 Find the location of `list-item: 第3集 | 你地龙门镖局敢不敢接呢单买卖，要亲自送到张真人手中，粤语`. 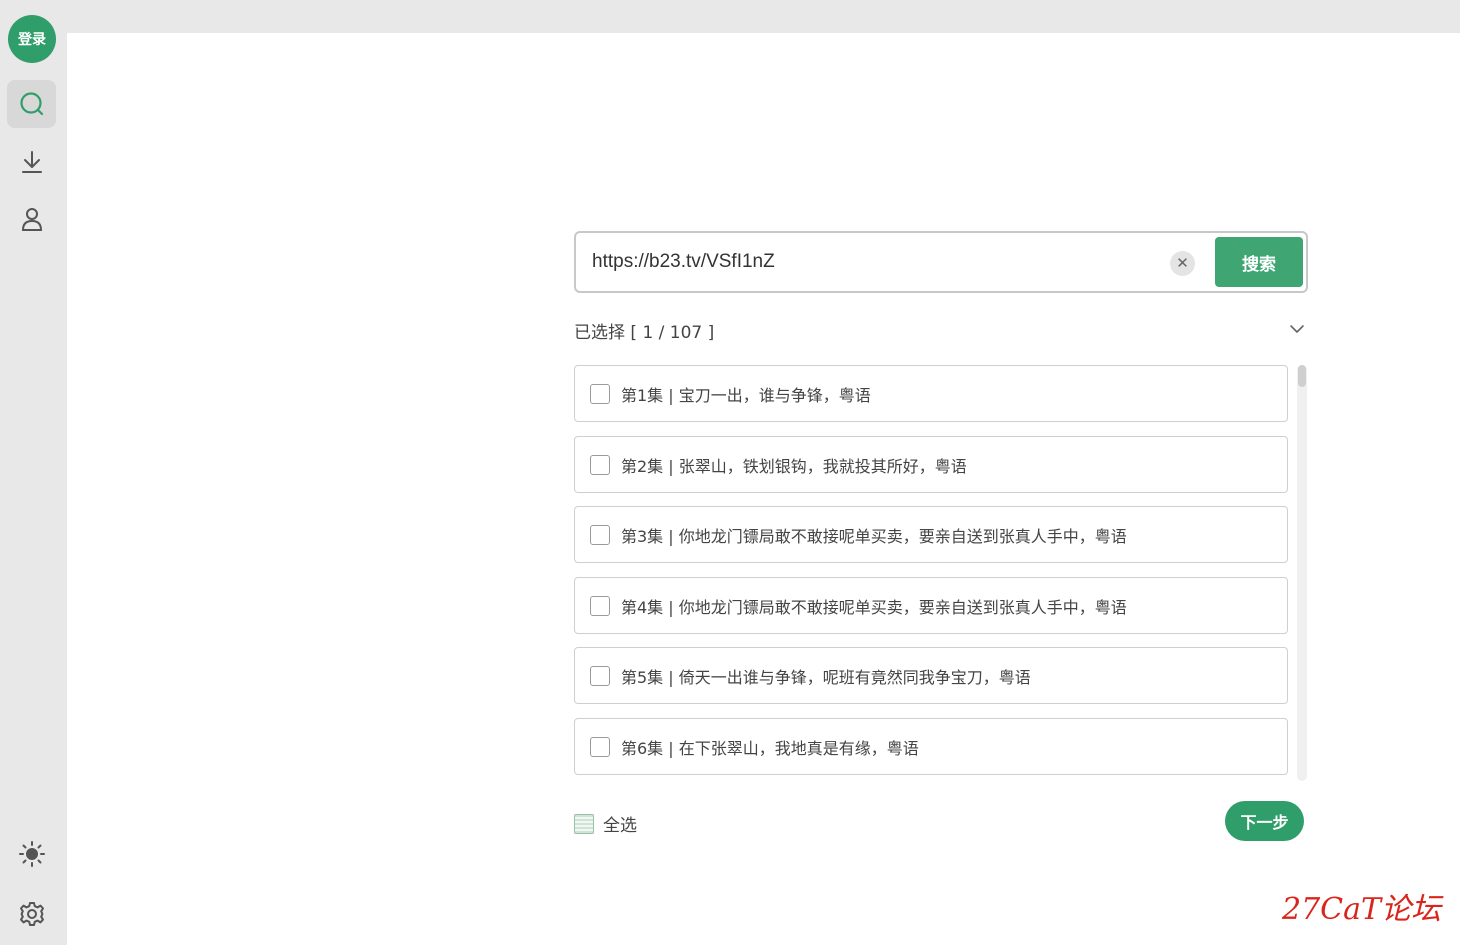

list-item: 第3集 | 你地龙门镖局敢不敢接呢单买卖，要亲自送到张真人手中，粤语 is located at coordinates (931, 534).